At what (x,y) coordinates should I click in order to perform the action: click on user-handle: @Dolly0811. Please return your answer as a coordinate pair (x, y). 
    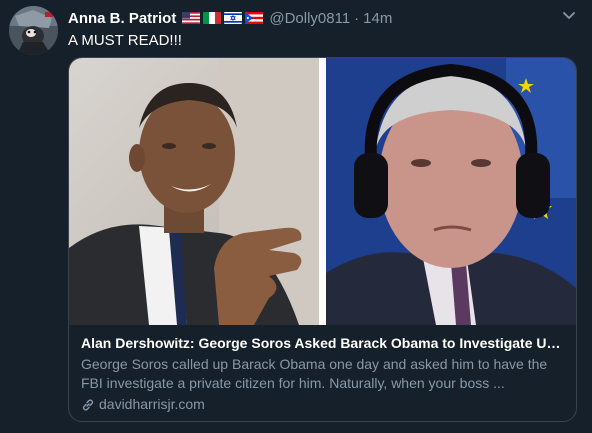
    Looking at the image, I should click on (309, 18).